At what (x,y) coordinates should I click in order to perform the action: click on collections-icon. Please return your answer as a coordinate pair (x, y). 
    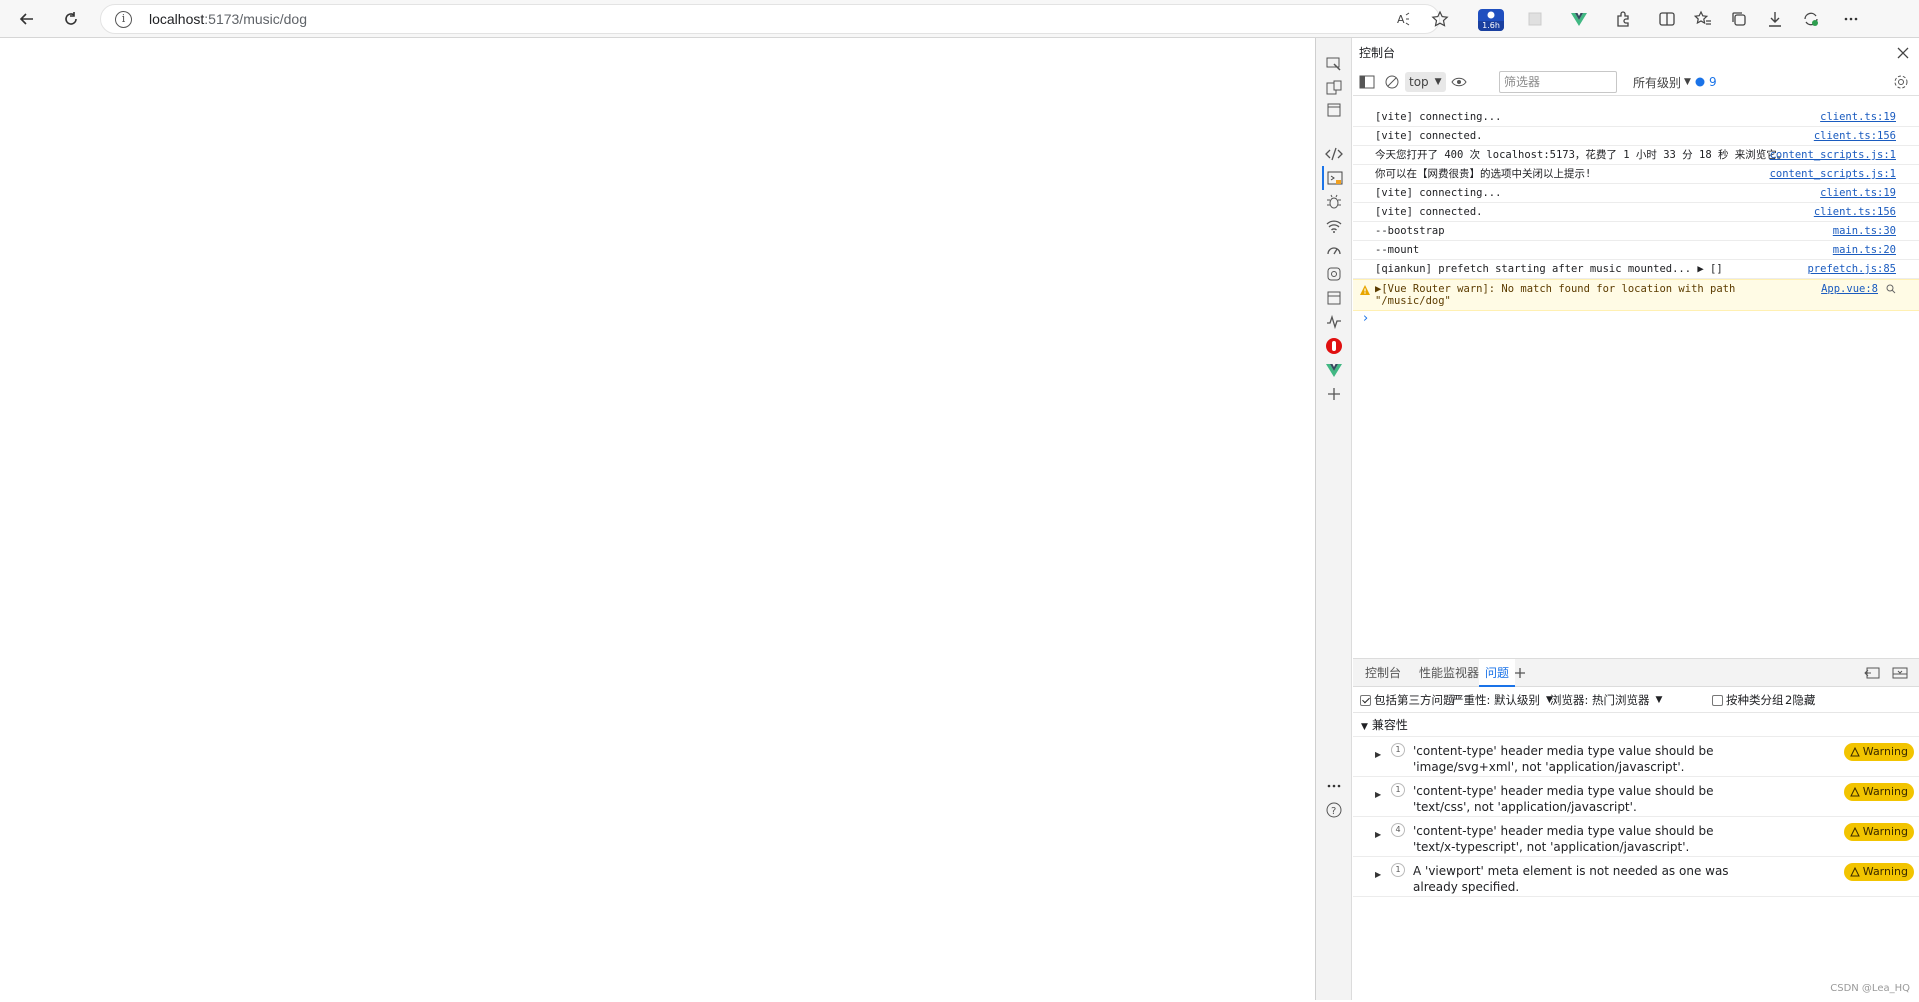
    Looking at the image, I should click on (1739, 19).